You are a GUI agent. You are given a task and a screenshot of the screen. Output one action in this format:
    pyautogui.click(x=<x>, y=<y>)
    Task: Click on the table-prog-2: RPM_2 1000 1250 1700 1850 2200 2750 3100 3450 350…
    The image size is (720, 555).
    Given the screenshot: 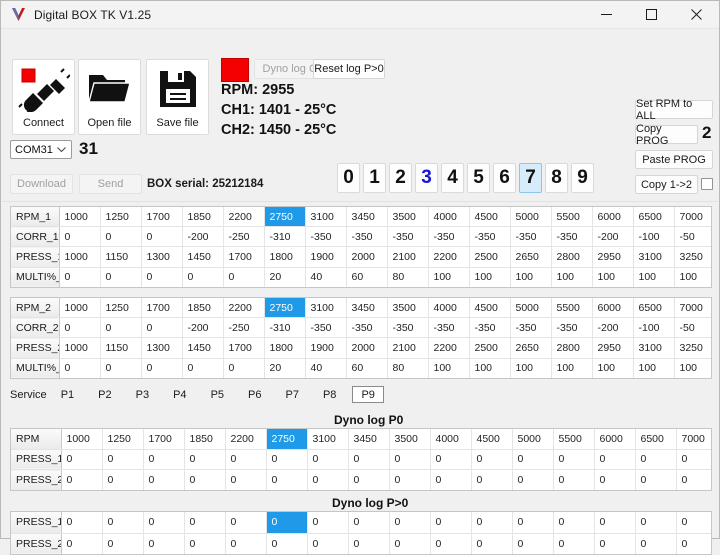 What is the action you would take?
    pyautogui.click(x=361, y=338)
    